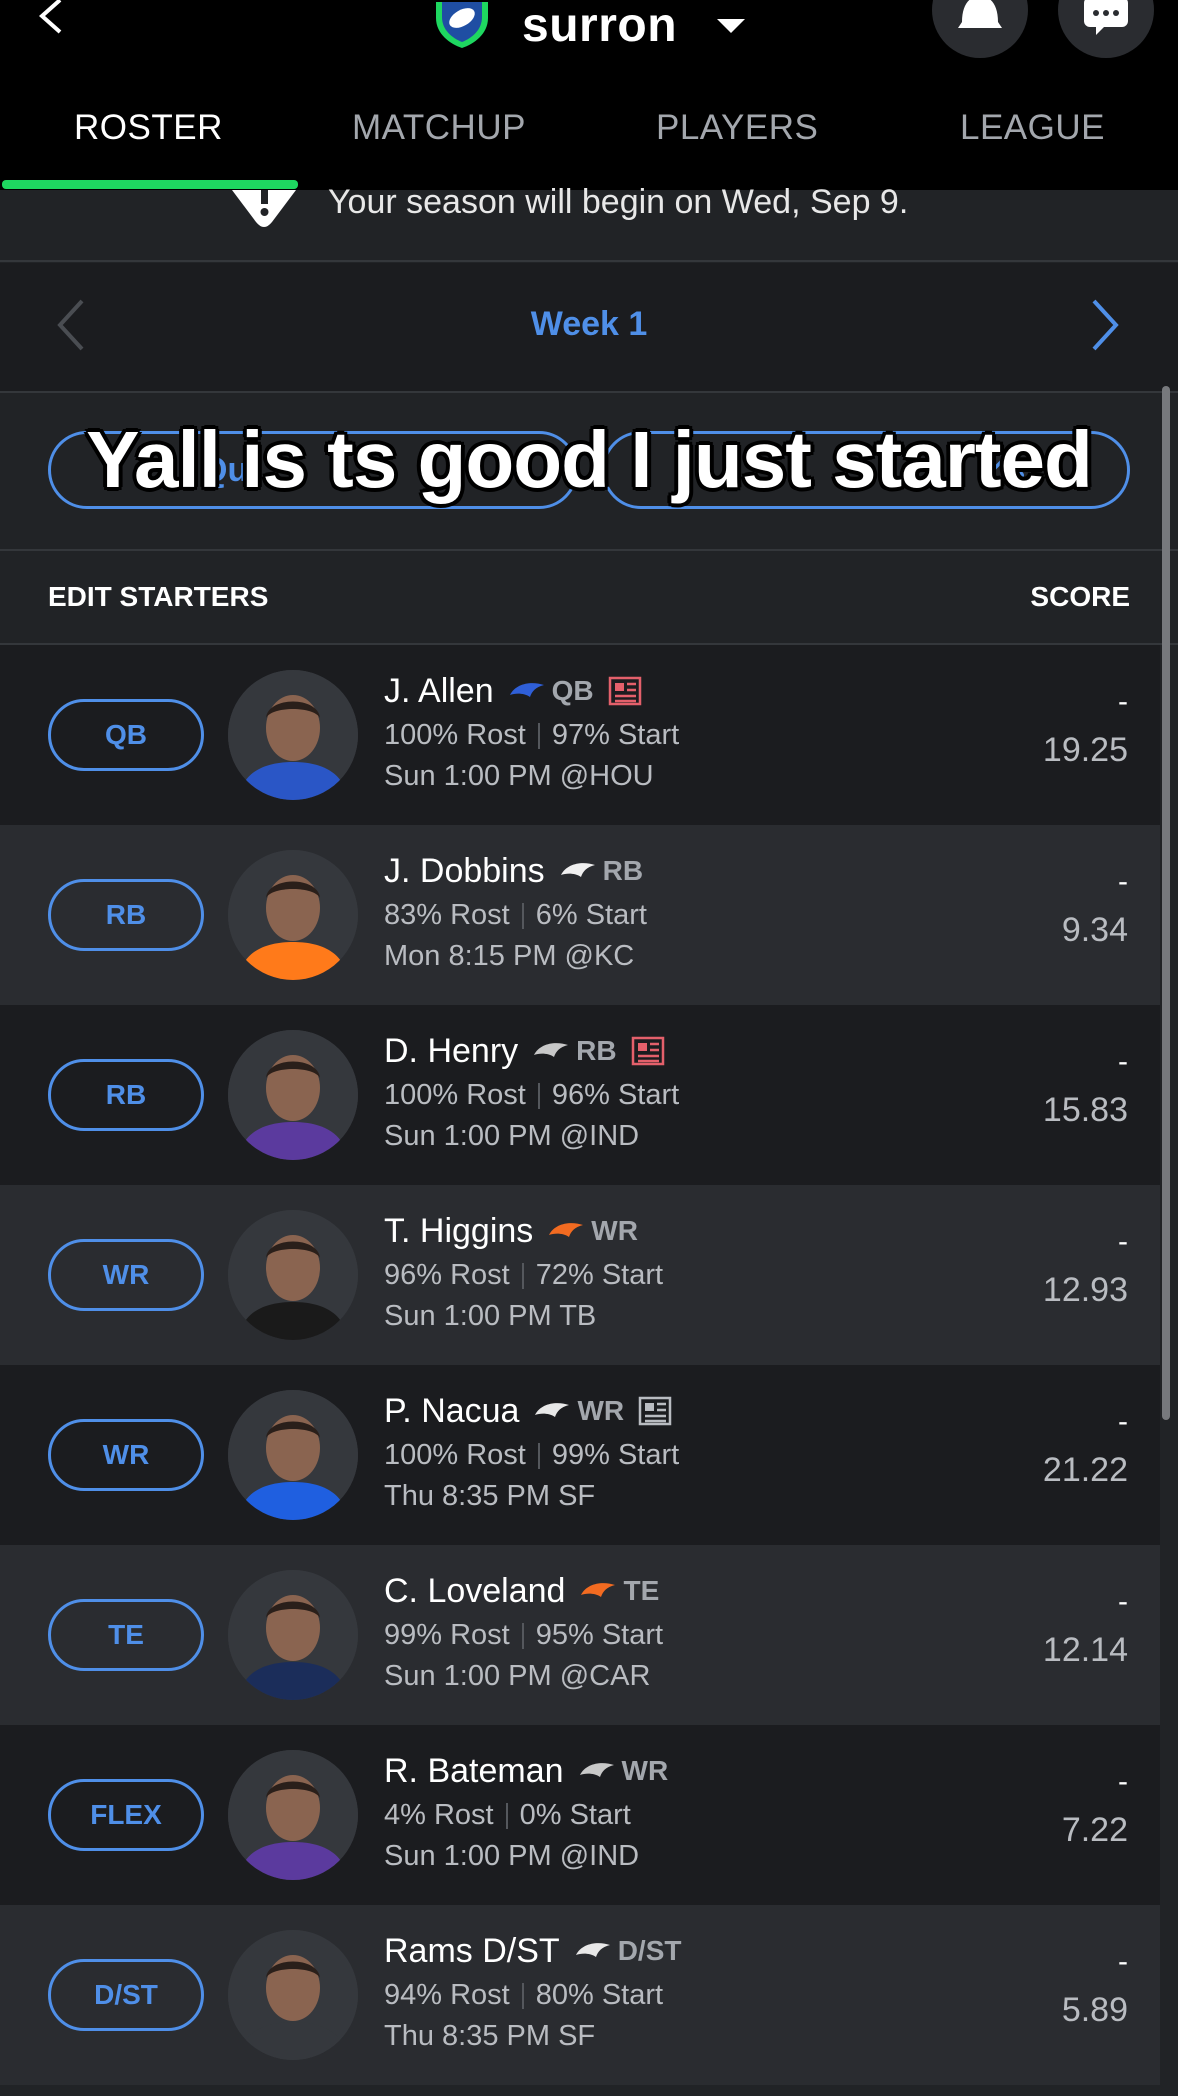  Describe the element at coordinates (509, 956) in the screenshot. I see `game-info: Mon 8:15 PM @KC` at that location.